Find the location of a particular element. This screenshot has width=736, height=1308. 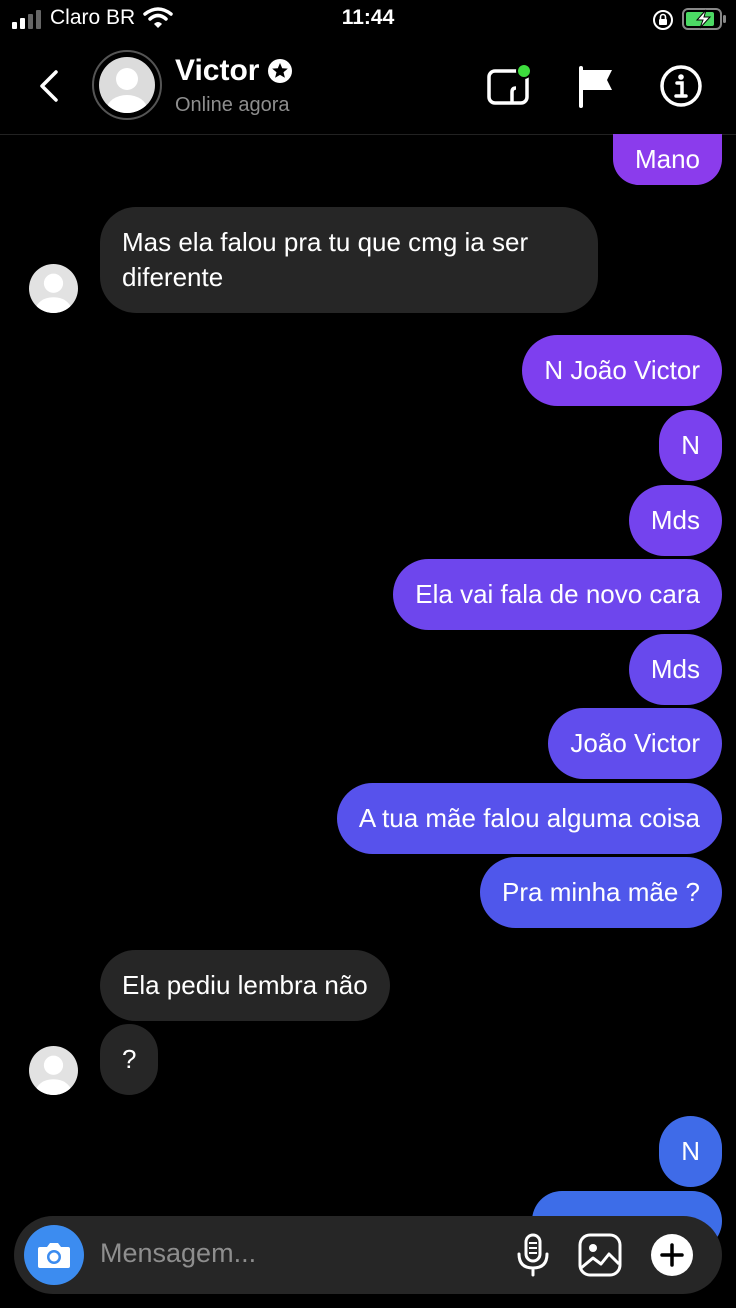

message-text: Mano is located at coordinates (667, 159).